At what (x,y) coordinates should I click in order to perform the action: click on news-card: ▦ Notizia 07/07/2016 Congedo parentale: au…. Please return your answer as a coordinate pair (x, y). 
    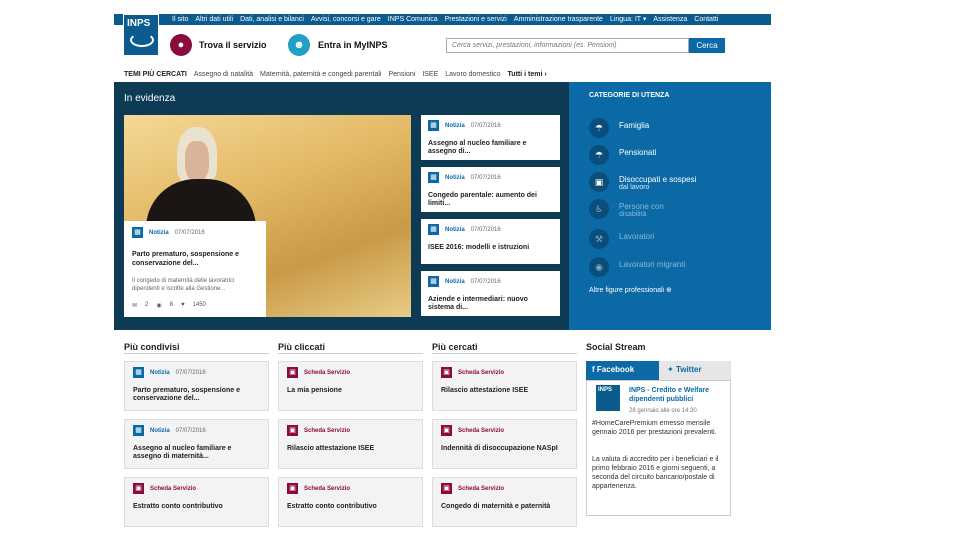
    Looking at the image, I should click on (490, 189).